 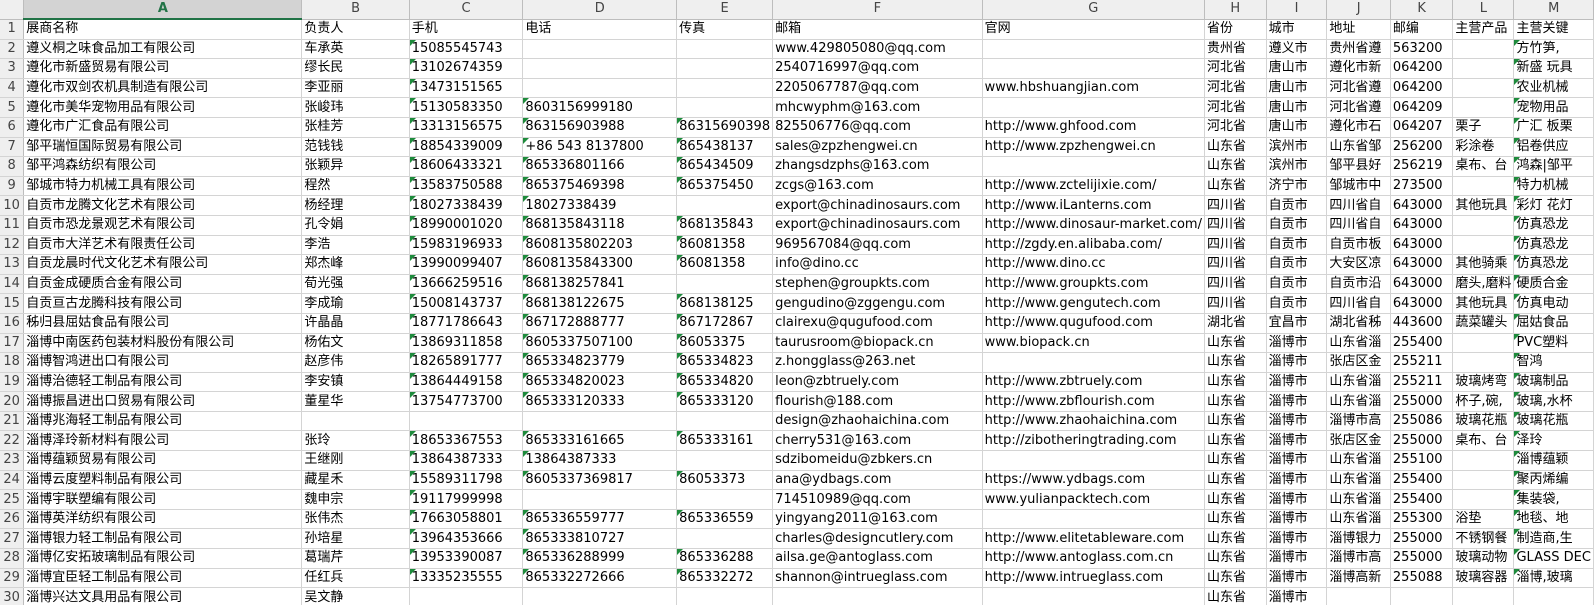 I want to click on cell: 淄博治德轻工制品有限公司, so click(x=163, y=382).